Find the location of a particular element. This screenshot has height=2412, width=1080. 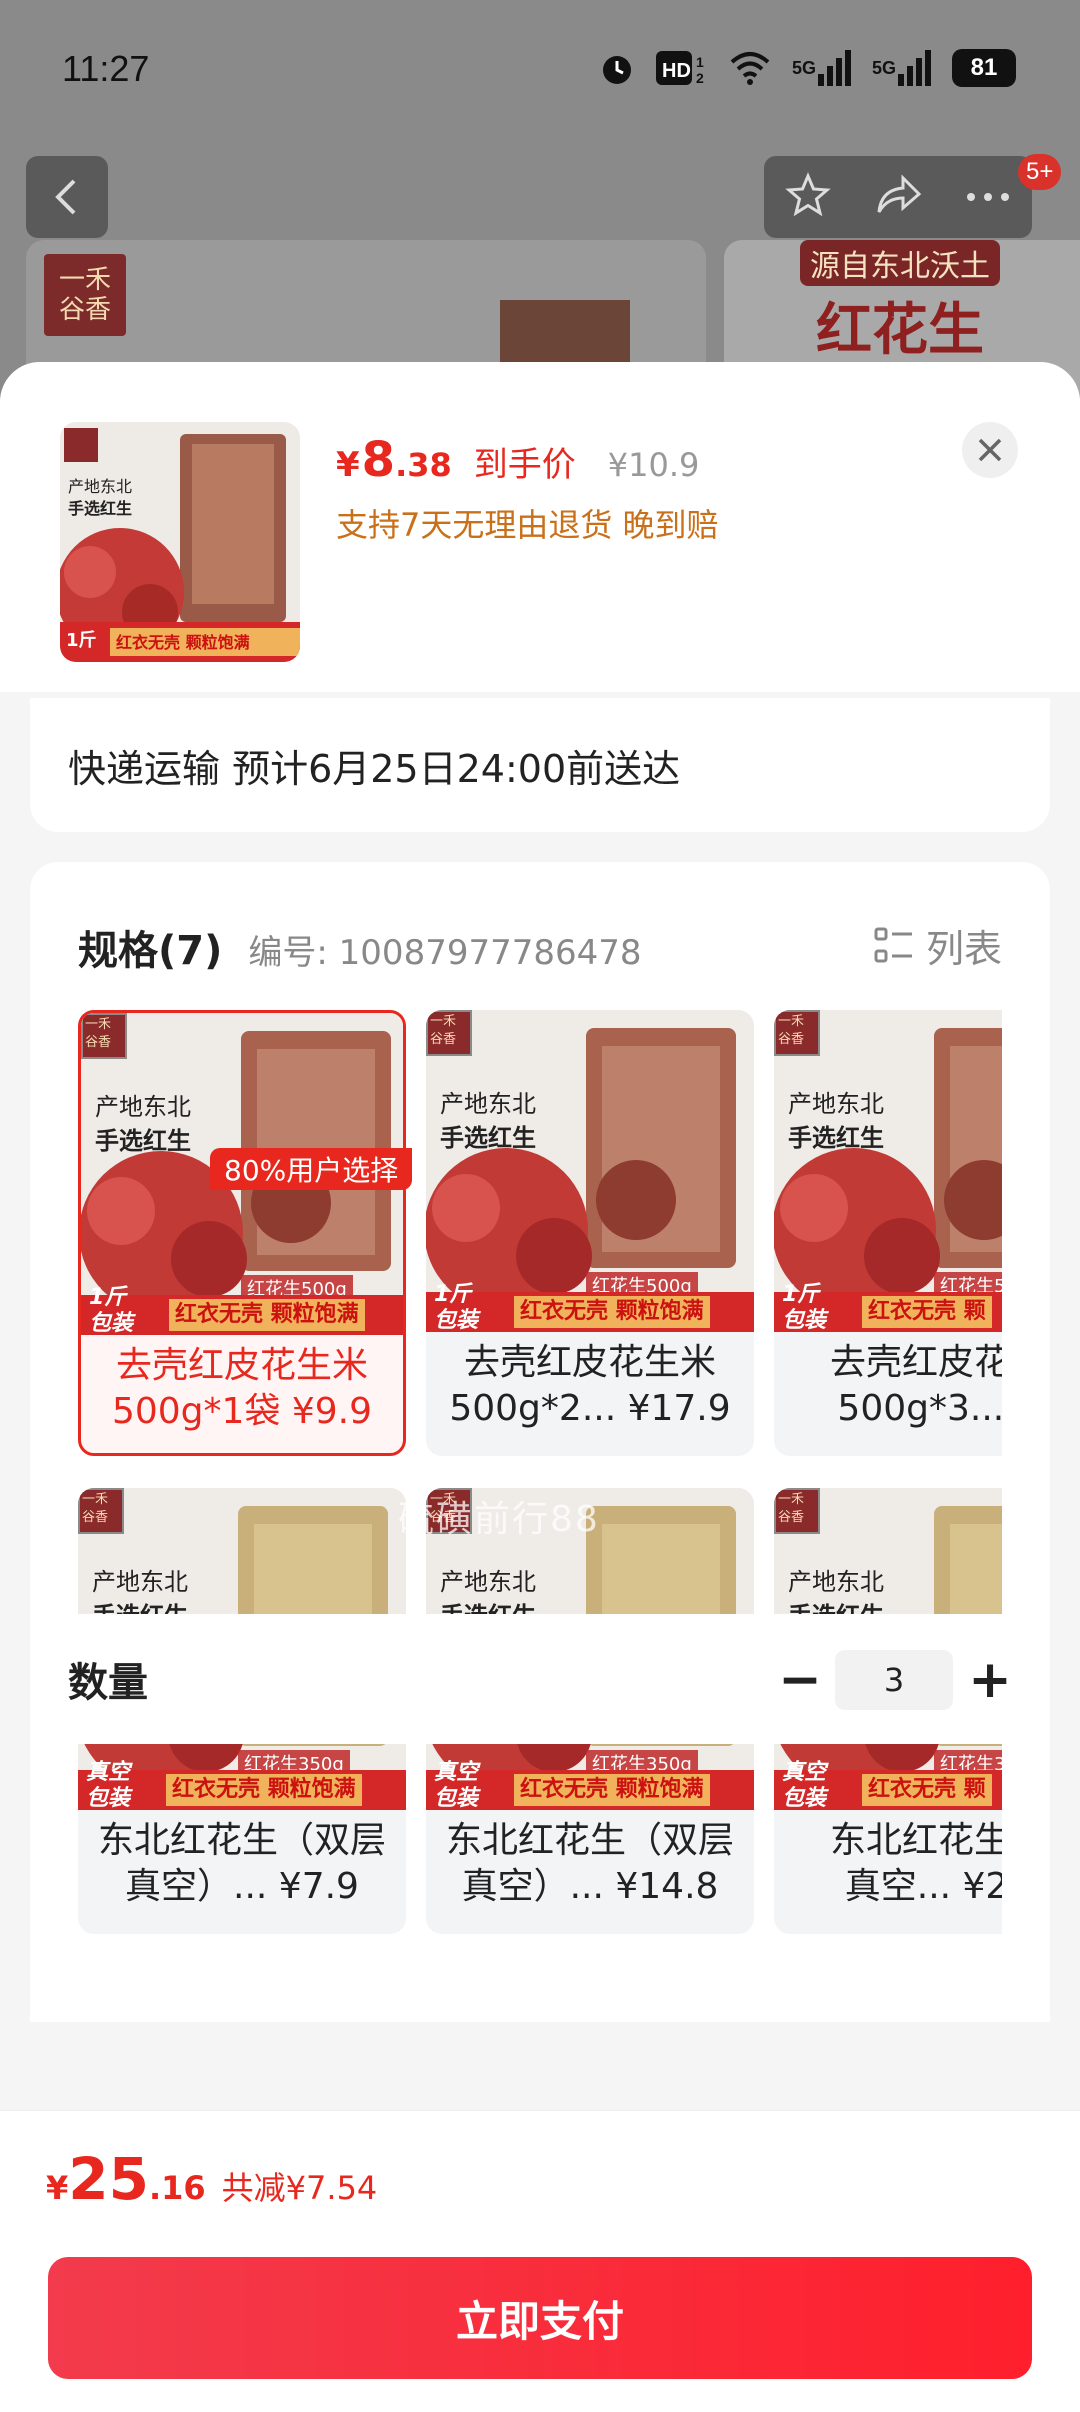

spec-option-label-line1: 东北红花生（ is located at coordinates (915, 1840).